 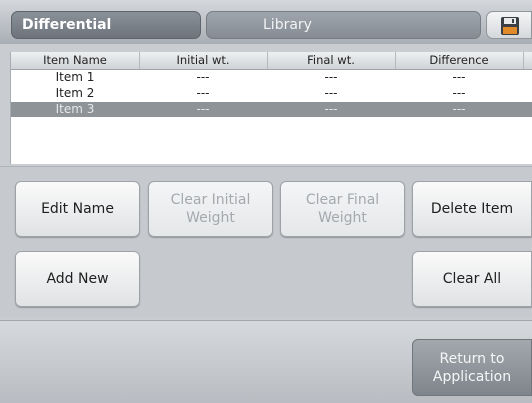 I want to click on save-icon, so click(x=510, y=26).